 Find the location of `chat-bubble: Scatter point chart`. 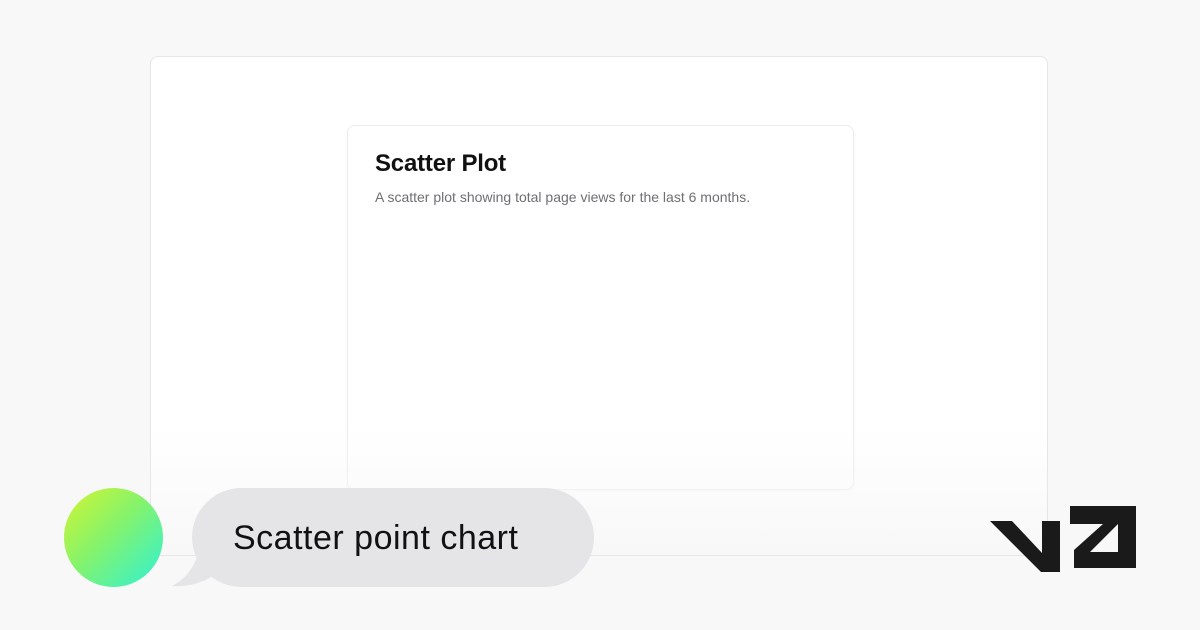

chat-bubble: Scatter point chart is located at coordinates (393, 537).